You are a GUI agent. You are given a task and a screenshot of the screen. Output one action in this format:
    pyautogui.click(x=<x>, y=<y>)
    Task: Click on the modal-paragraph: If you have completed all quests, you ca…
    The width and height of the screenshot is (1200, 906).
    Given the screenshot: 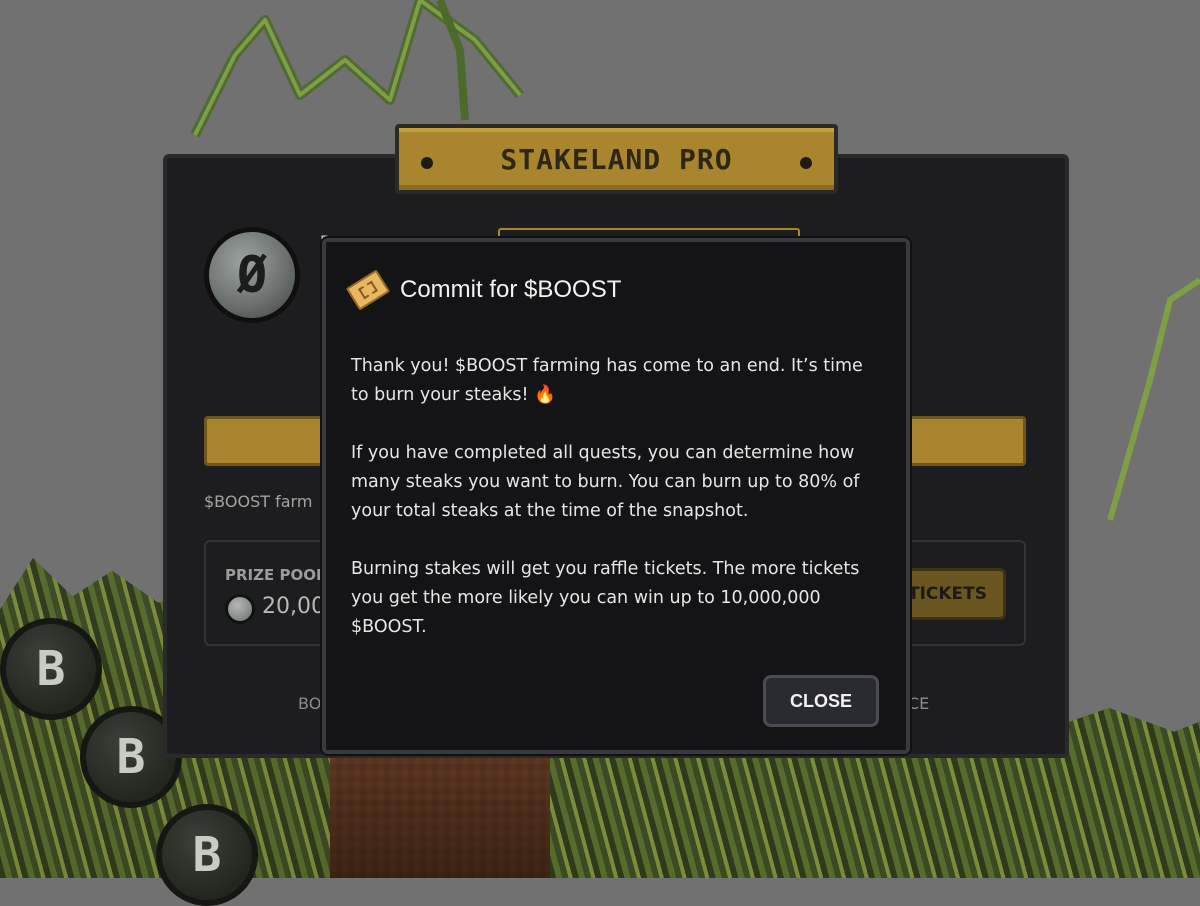 What is the action you would take?
    pyautogui.click(x=605, y=482)
    